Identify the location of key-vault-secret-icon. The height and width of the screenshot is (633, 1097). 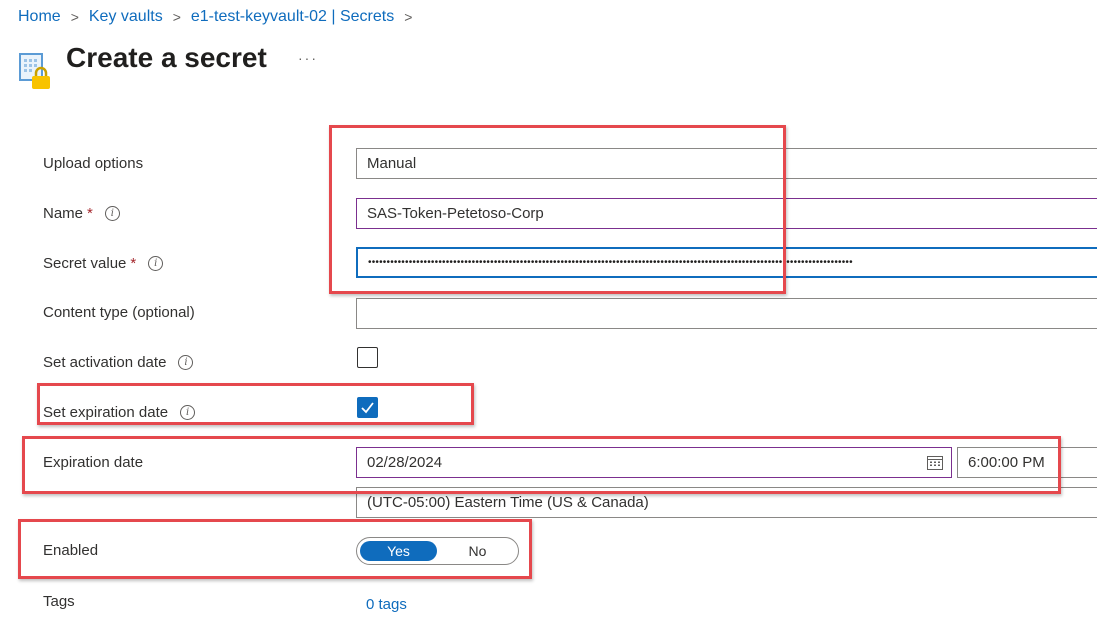
(34, 71).